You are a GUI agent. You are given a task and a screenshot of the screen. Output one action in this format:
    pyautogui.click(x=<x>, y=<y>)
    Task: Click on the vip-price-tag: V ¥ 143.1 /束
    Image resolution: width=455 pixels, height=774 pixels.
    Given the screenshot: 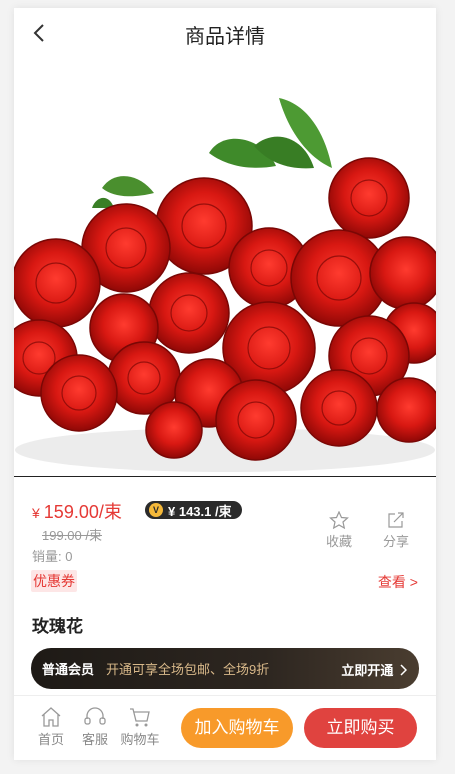 What is the action you would take?
    pyautogui.click(x=193, y=510)
    